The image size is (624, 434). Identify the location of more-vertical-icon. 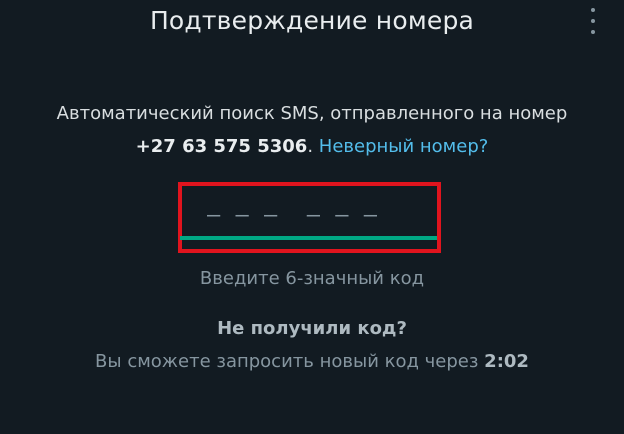
(593, 21).